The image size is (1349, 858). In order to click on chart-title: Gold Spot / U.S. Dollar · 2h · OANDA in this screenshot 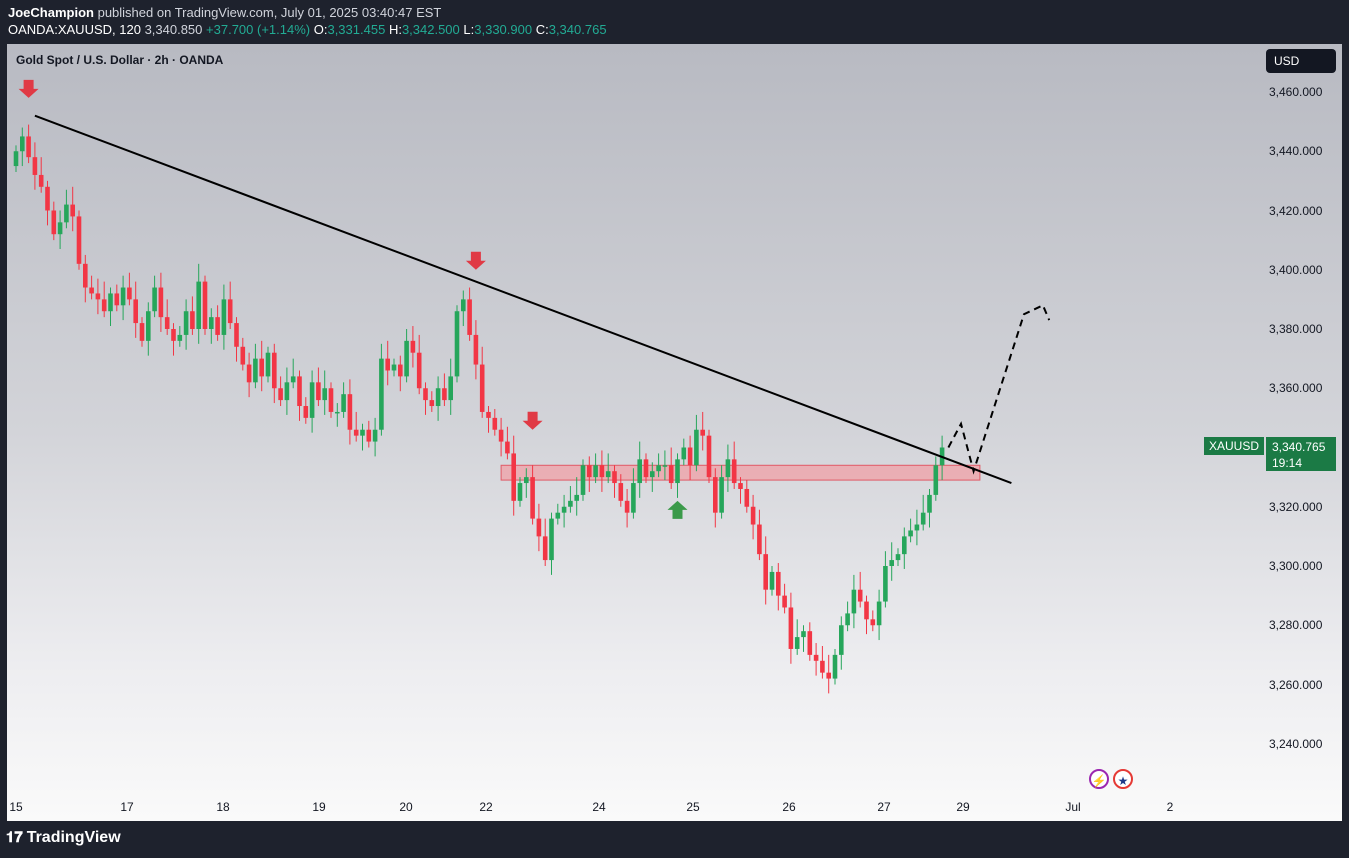, I will do `click(120, 60)`.